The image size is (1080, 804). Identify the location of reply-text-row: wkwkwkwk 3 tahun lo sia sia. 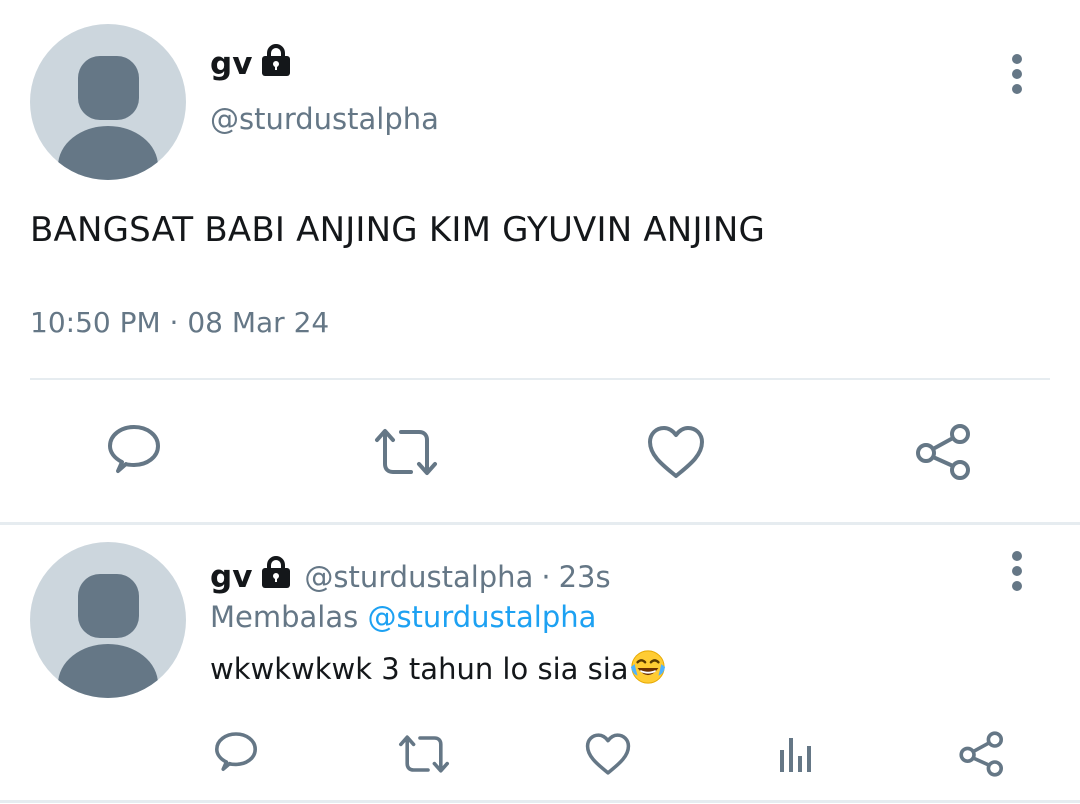
(438, 670).